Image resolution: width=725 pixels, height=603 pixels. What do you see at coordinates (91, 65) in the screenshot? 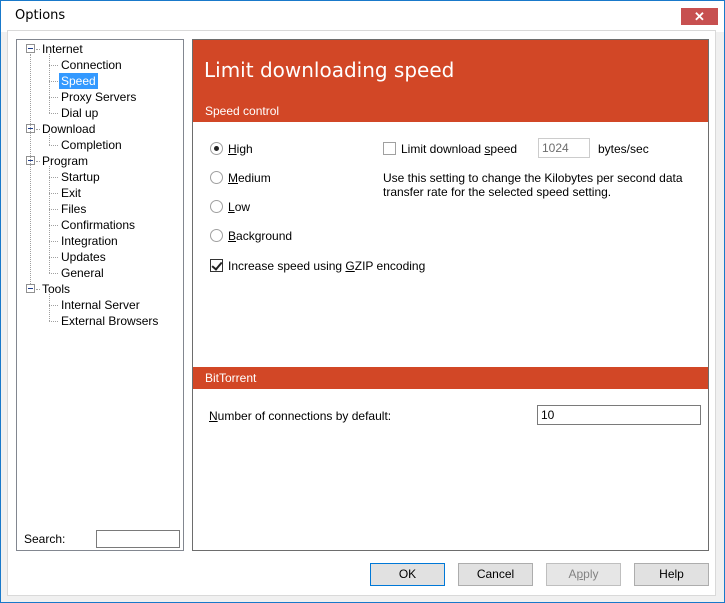
I see `tree-item-connection: Connection` at bounding box center [91, 65].